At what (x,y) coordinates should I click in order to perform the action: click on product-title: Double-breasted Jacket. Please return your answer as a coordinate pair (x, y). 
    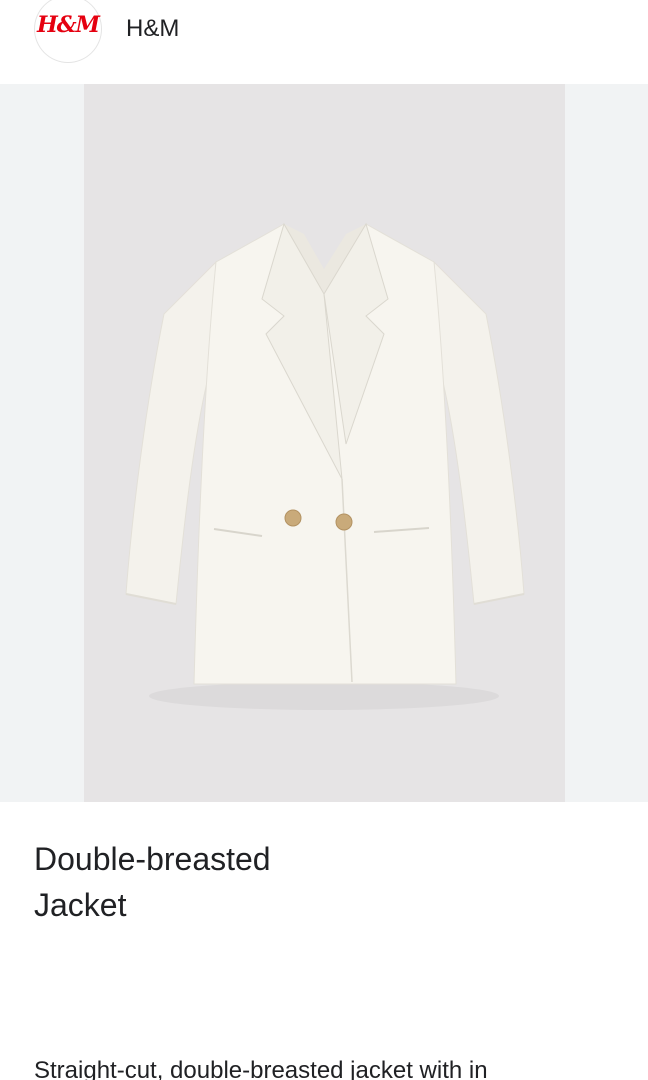
    Looking at the image, I should click on (152, 882).